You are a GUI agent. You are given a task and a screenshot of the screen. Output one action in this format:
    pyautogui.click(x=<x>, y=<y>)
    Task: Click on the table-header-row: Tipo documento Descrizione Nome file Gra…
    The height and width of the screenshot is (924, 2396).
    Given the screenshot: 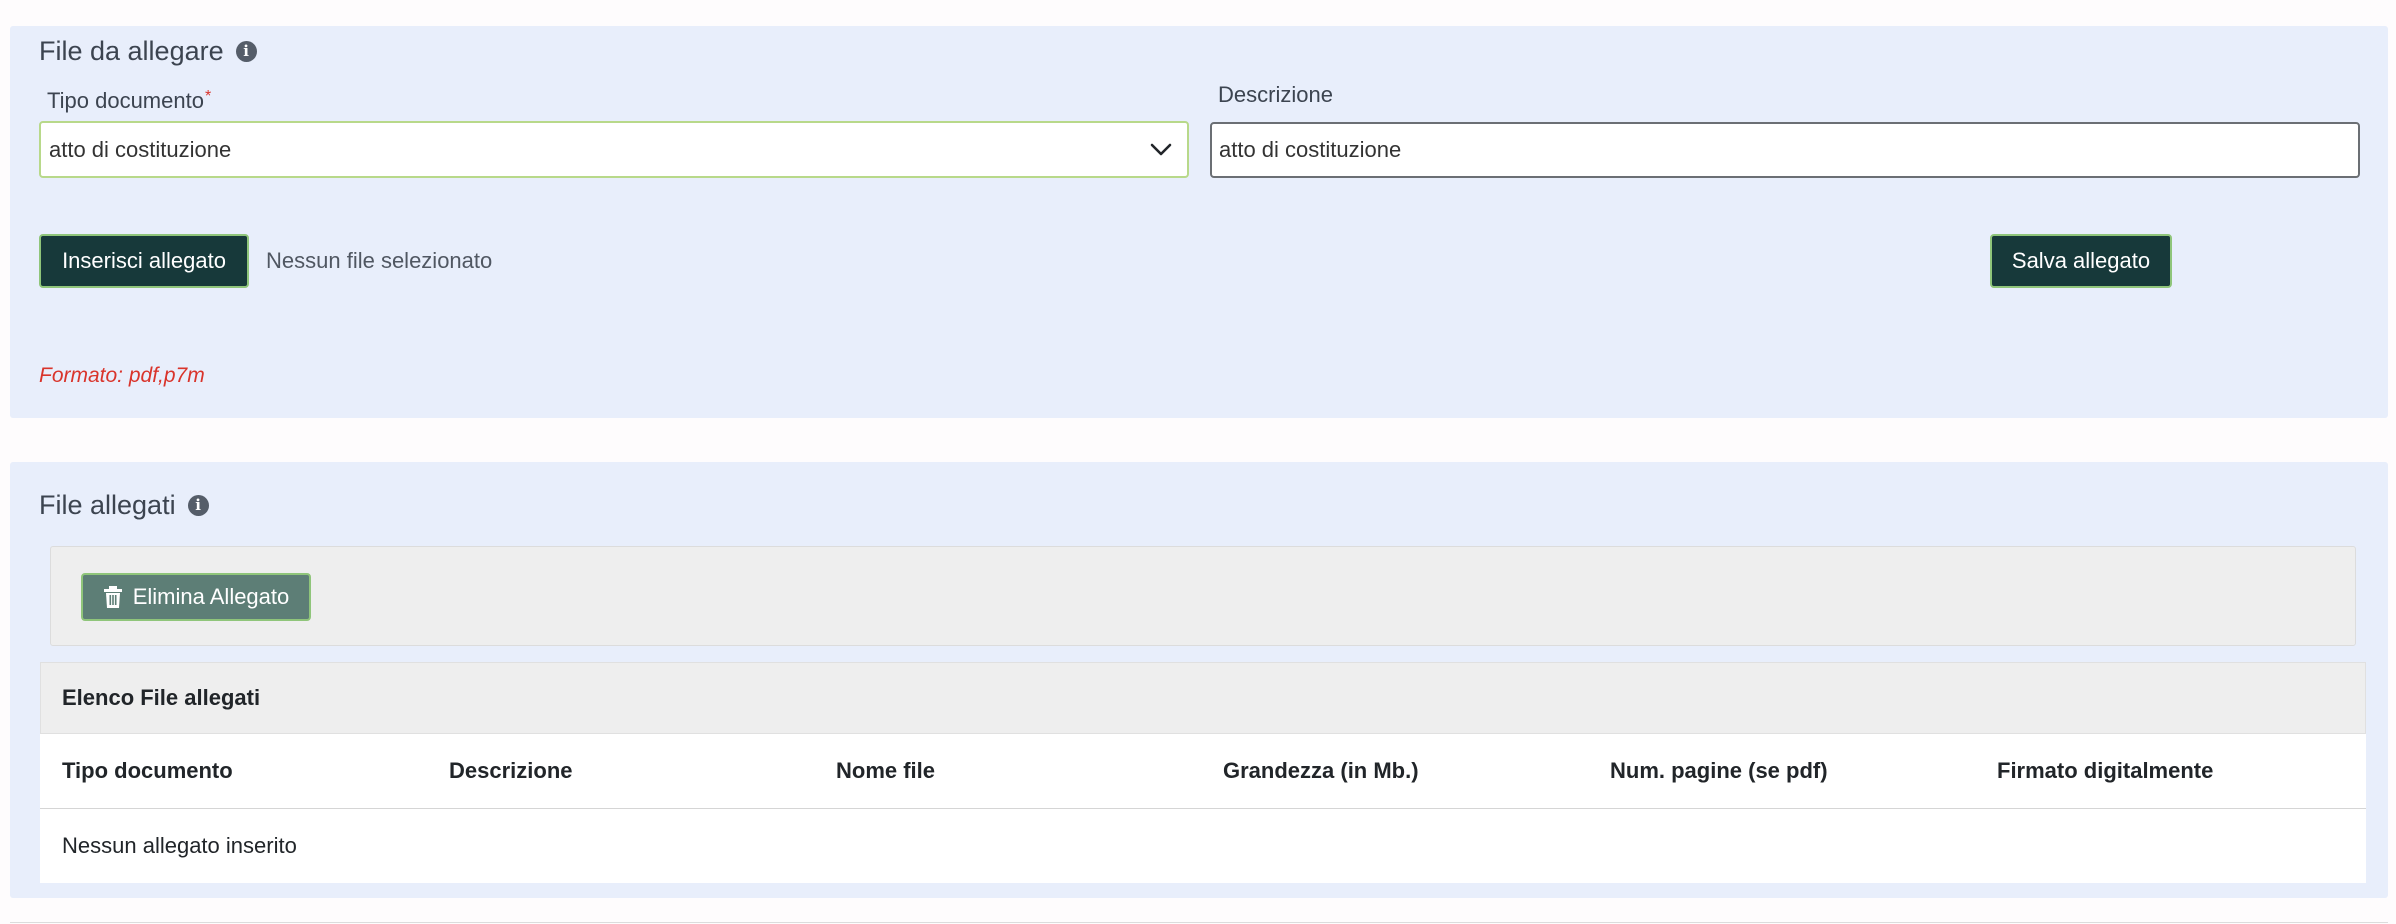 What is the action you would take?
    pyautogui.click(x=1203, y=771)
    